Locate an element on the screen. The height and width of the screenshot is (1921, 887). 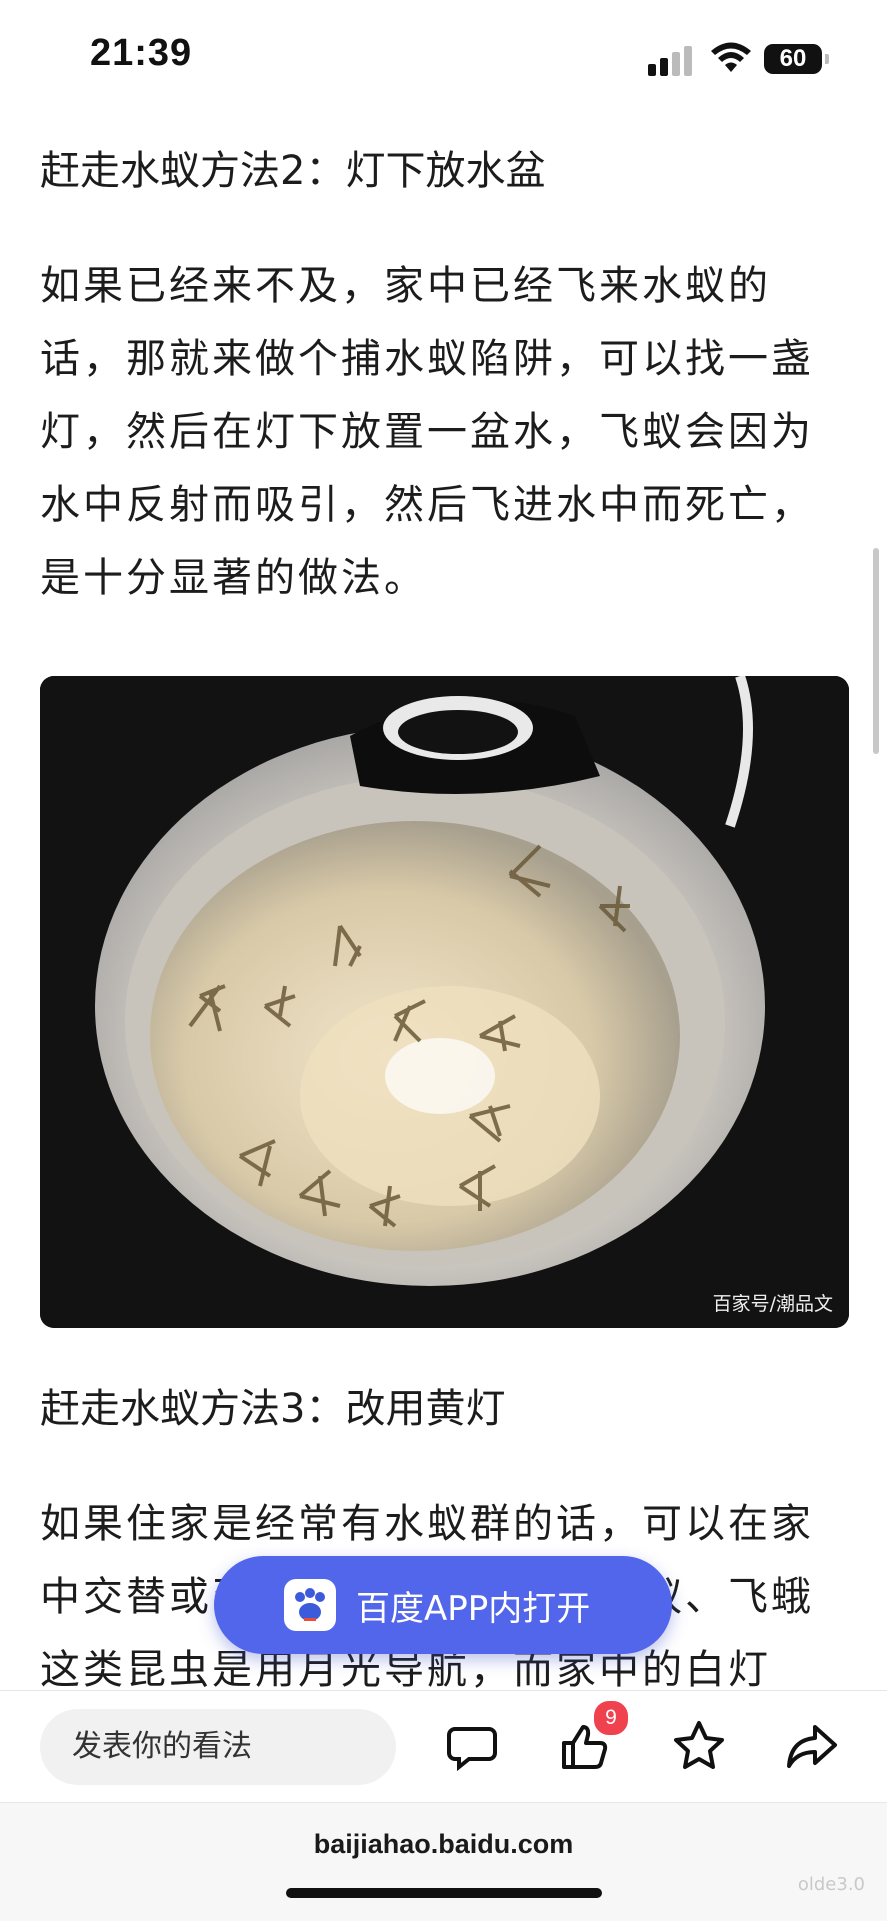
browser-url-bar: baijiahao.baidu.com is located at coordinates (443, 1861).